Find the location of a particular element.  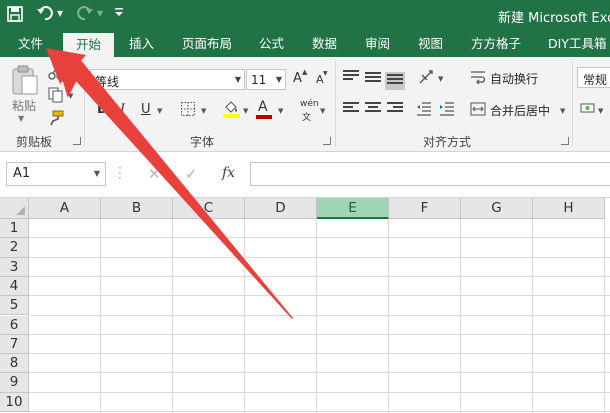

row-header-9: 9 is located at coordinates (14, 383).